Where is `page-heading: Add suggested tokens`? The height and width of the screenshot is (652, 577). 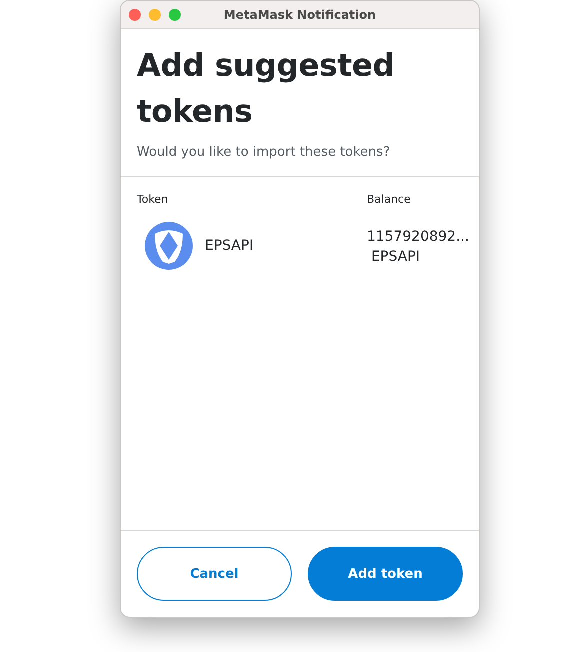 page-heading: Add suggested tokens is located at coordinates (266, 89).